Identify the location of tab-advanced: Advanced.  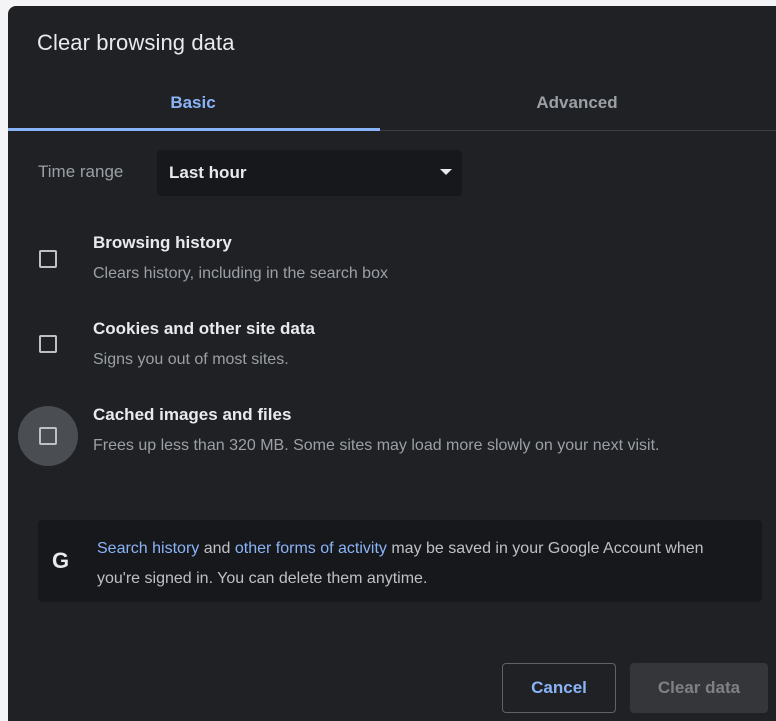
(577, 103).